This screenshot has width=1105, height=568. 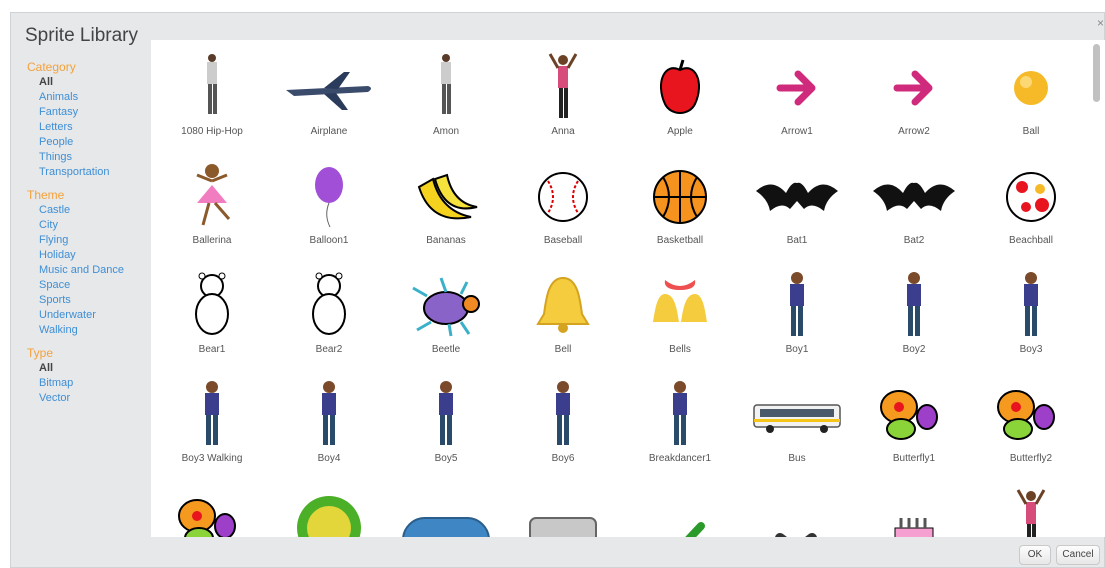 What do you see at coordinates (914, 203) in the screenshot?
I see `sprite-item: Bat2` at bounding box center [914, 203].